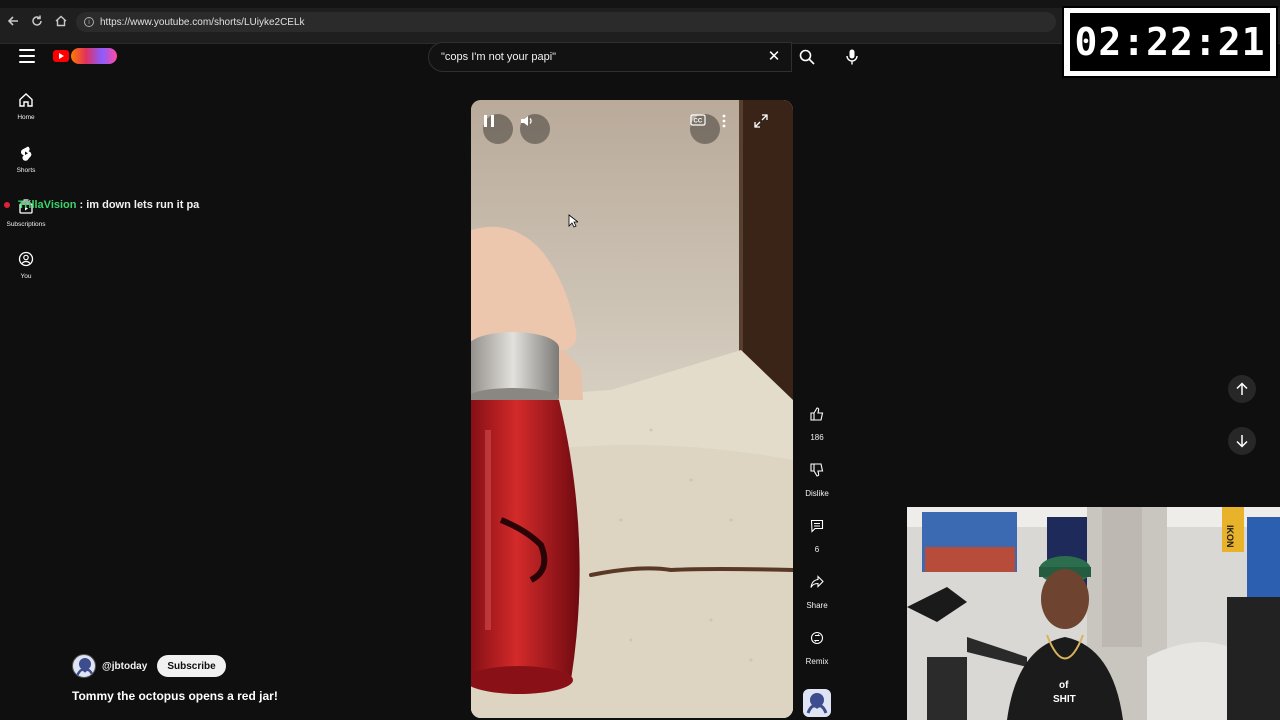 The width and height of the screenshot is (1280, 720). Describe the element at coordinates (124, 666) in the screenshot. I see `channel-name: @jbtoday` at that location.